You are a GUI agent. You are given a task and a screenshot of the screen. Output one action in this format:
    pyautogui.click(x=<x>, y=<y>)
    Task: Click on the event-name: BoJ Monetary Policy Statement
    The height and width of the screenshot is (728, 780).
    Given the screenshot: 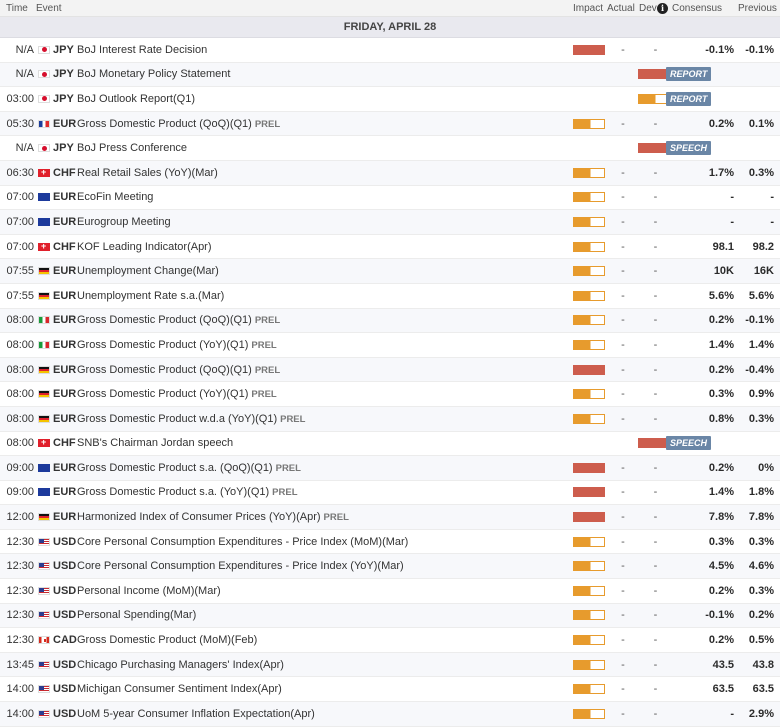 What is the action you would take?
    pyautogui.click(x=357, y=74)
    